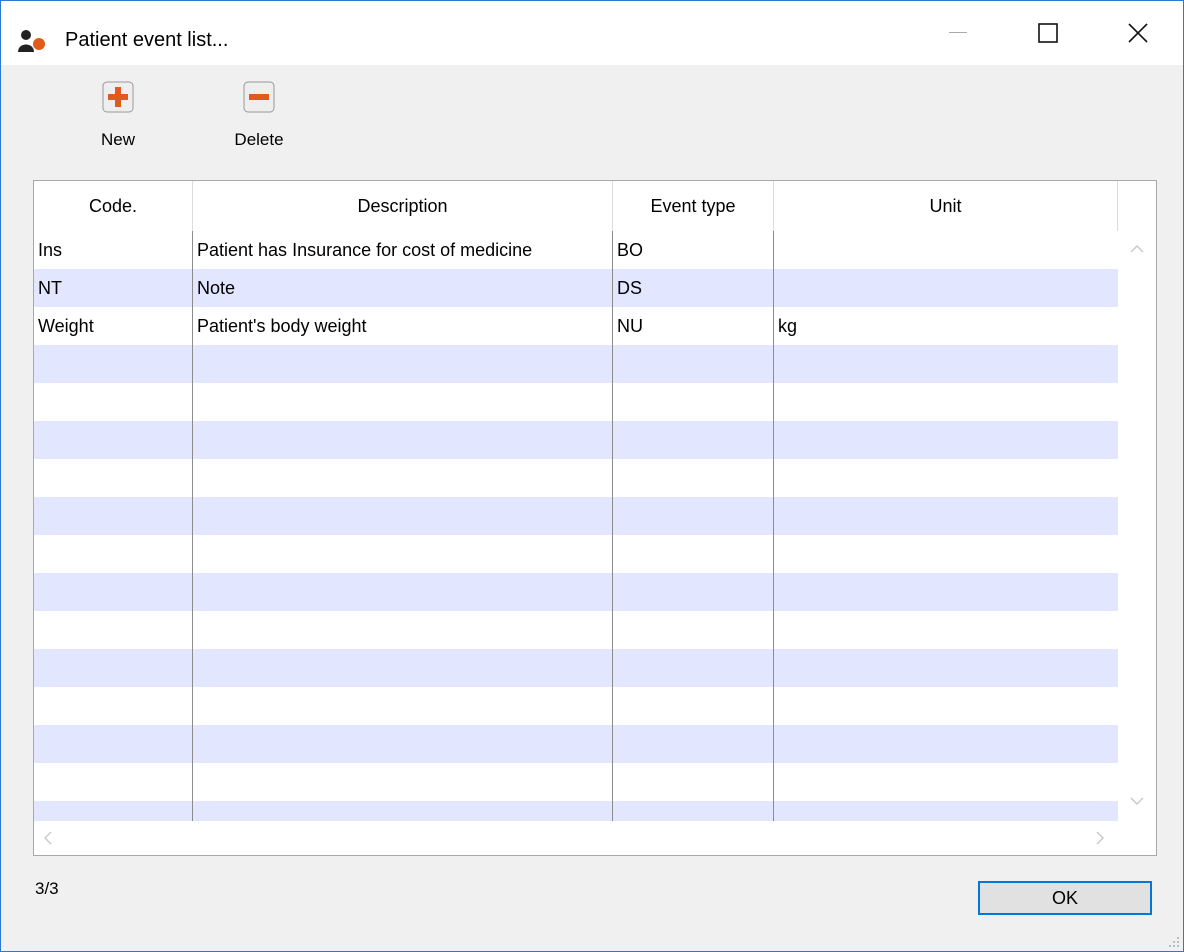 Image resolution: width=1184 pixels, height=952 pixels. I want to click on resize-grip-icon, so click(1172, 940).